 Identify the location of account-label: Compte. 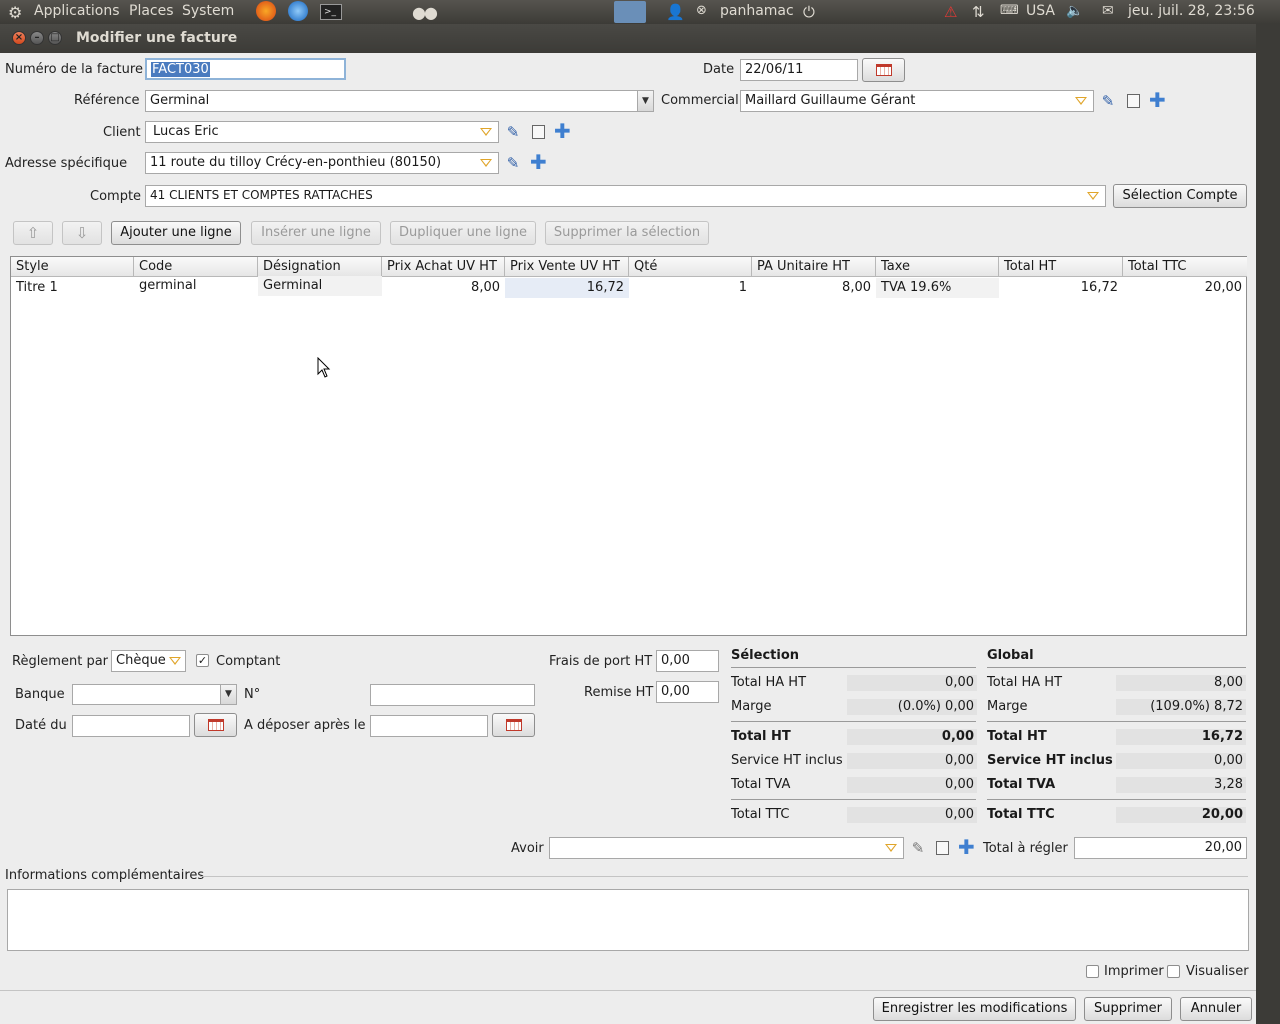
(116, 196).